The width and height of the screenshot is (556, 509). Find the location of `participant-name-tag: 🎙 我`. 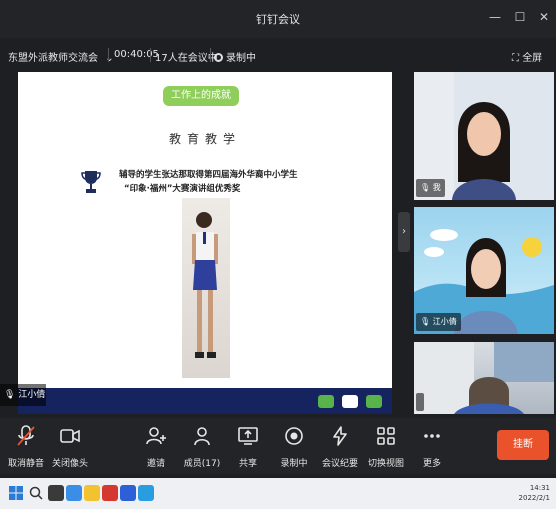

participant-name-tag: 🎙 我 is located at coordinates (430, 188).